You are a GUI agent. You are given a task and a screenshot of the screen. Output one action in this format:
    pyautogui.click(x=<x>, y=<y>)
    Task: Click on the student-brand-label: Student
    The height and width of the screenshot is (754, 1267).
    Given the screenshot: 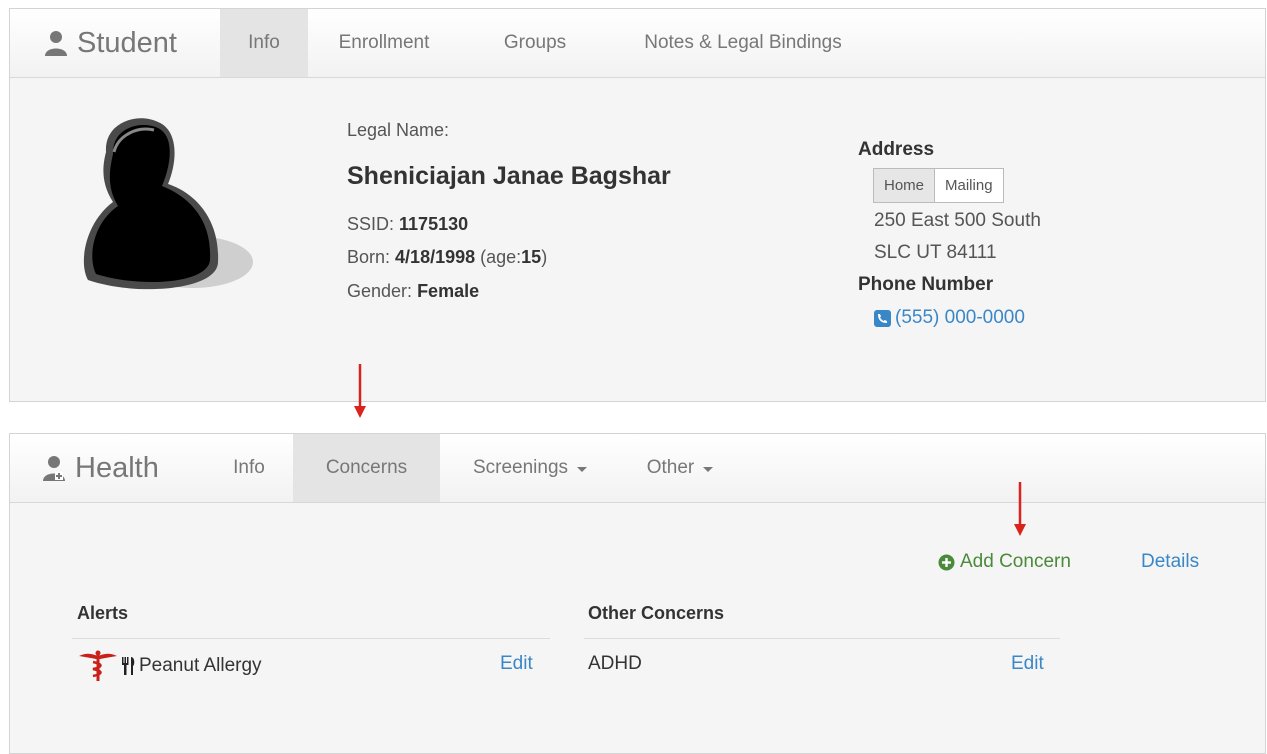 What is the action you would take?
    pyautogui.click(x=127, y=42)
    